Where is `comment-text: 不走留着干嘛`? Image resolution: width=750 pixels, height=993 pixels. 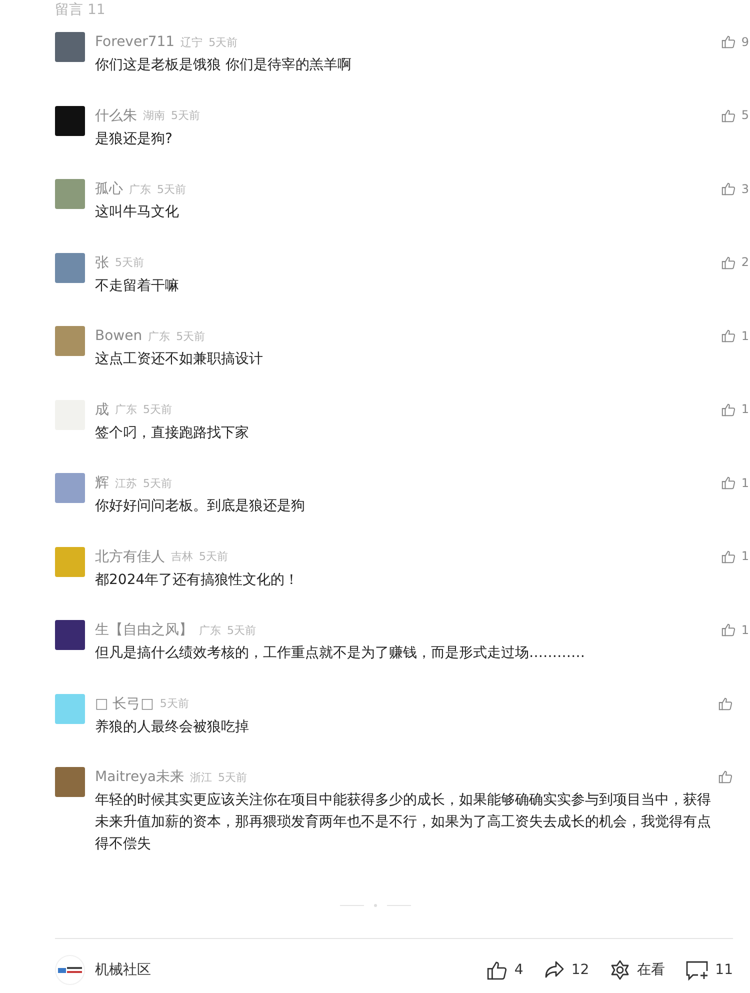 comment-text: 不走留着干嘛 is located at coordinates (137, 286).